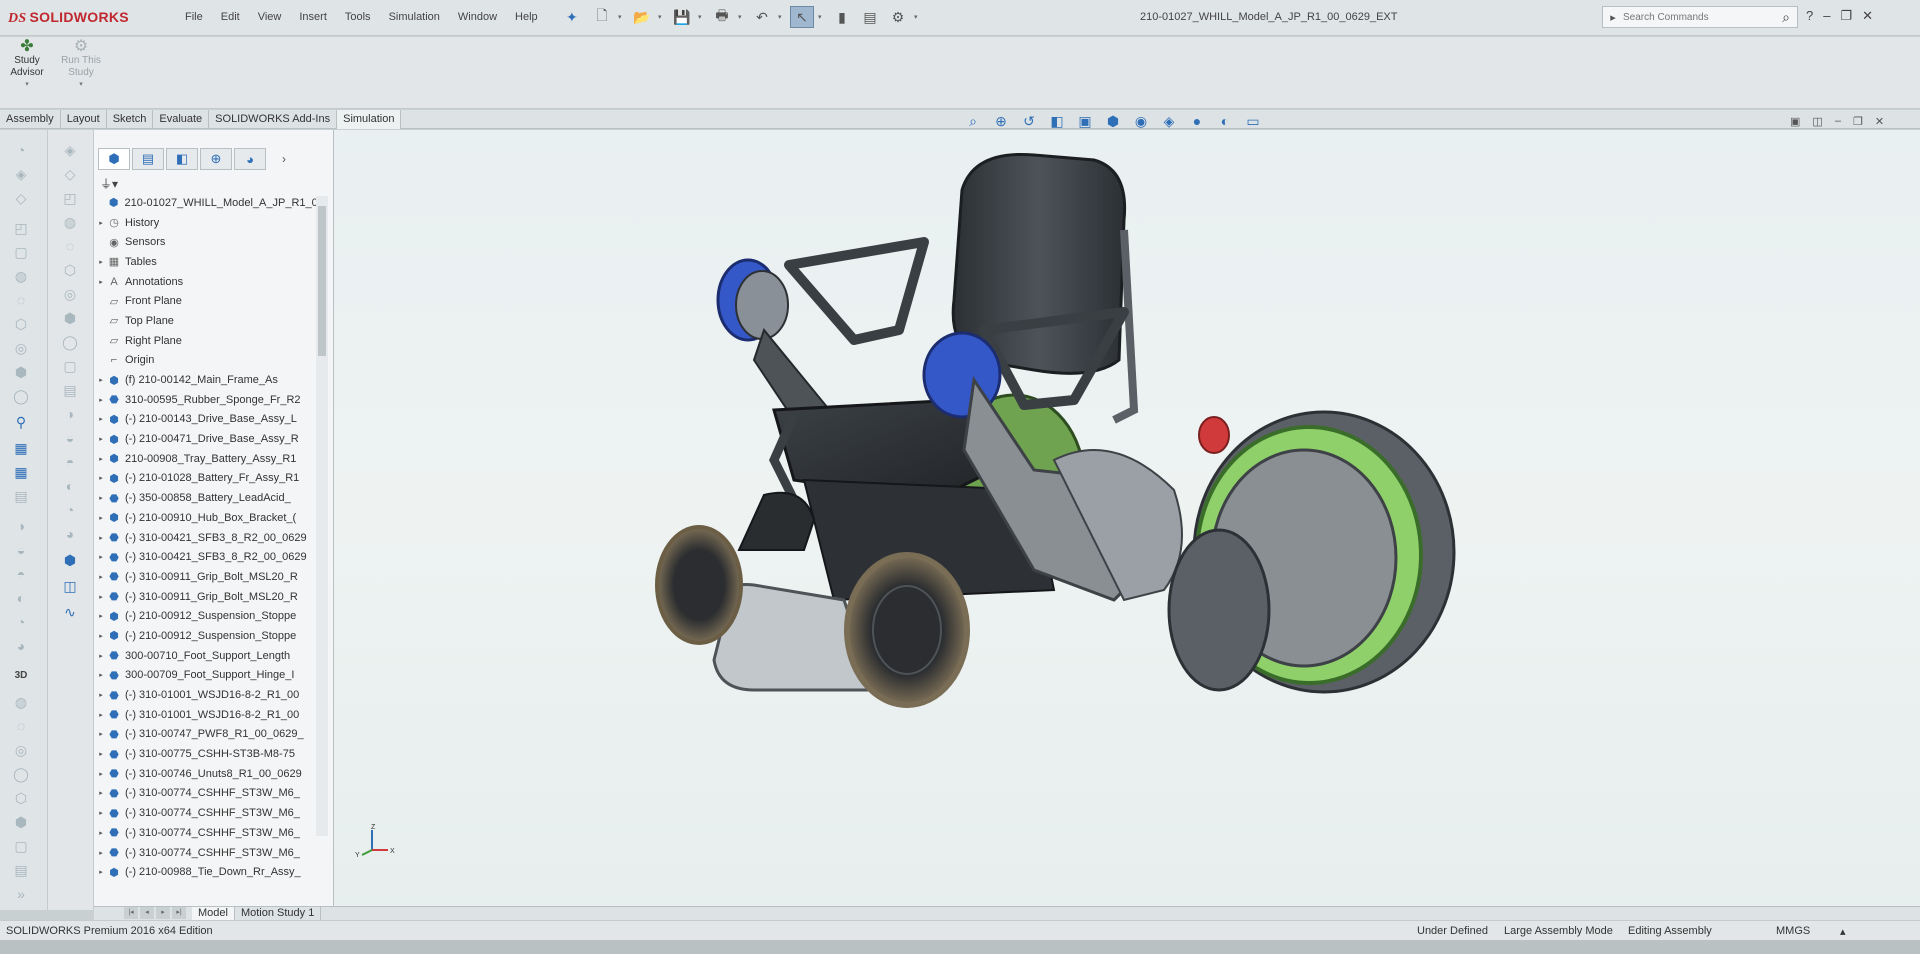 This screenshot has height=954, width=1920. Describe the element at coordinates (1197, 121) in the screenshot. I see `appearance-icon: ●` at that location.